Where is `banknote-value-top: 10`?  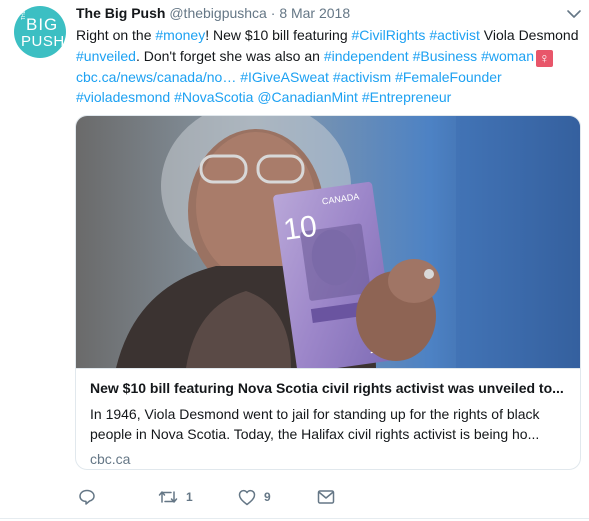 banknote-value-top: 10 is located at coordinates (300, 228).